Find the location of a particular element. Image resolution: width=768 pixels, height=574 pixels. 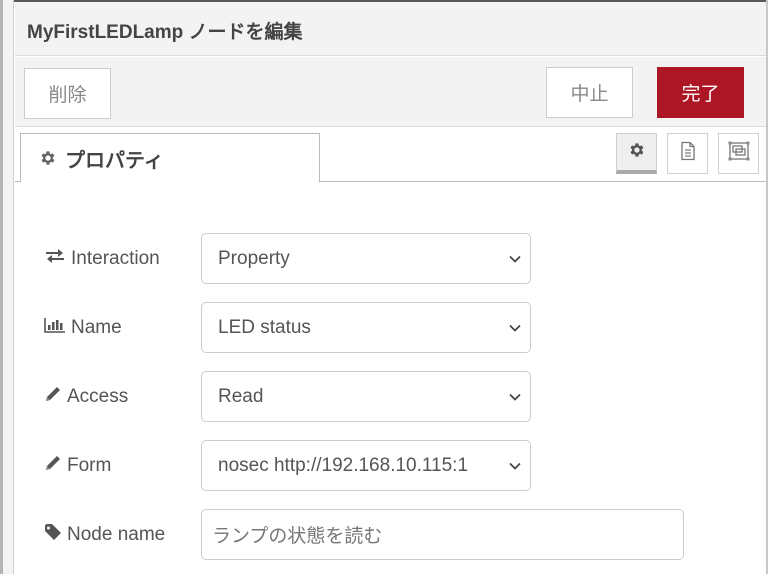

tag-icon is located at coordinates (55, 535).